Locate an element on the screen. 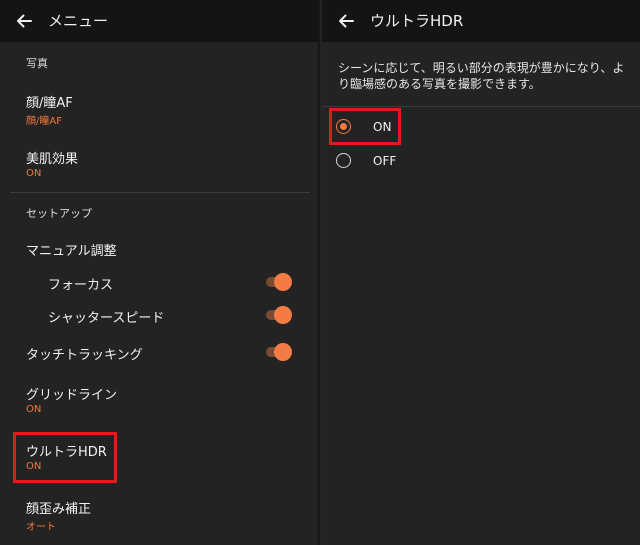  menu-title: メニュー is located at coordinates (78, 21).